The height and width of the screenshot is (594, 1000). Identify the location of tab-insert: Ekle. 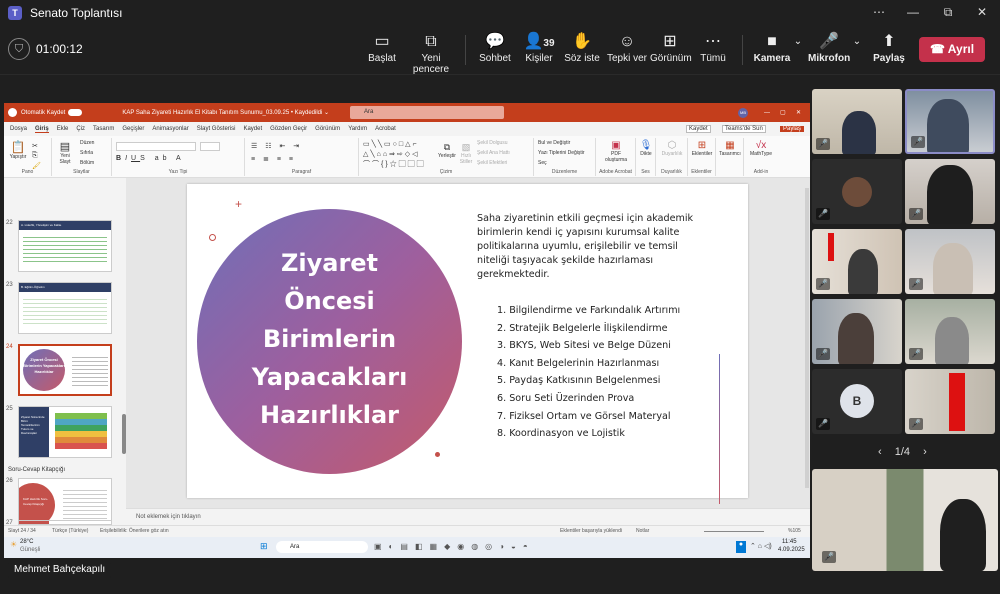
(63, 129).